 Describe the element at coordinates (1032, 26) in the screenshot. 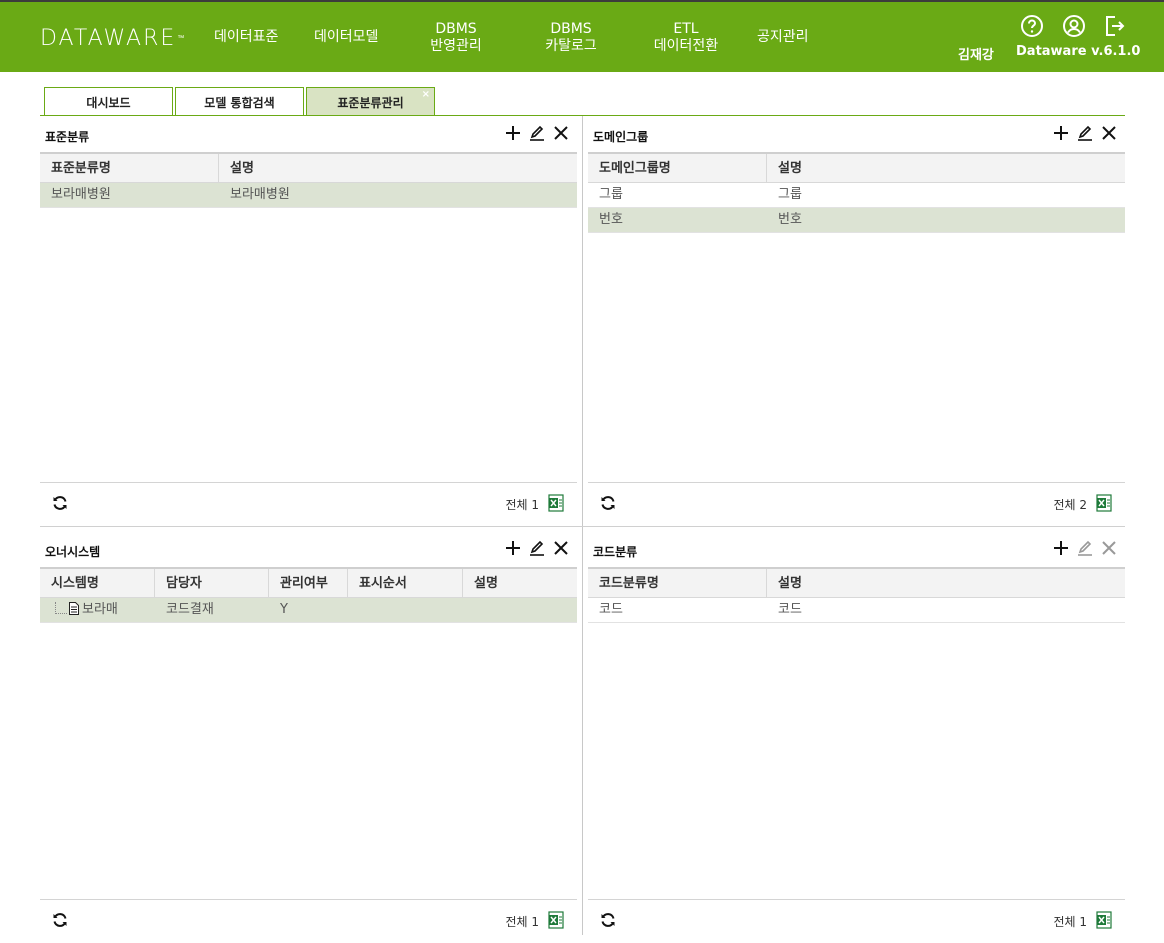

I see `help-icon` at that location.